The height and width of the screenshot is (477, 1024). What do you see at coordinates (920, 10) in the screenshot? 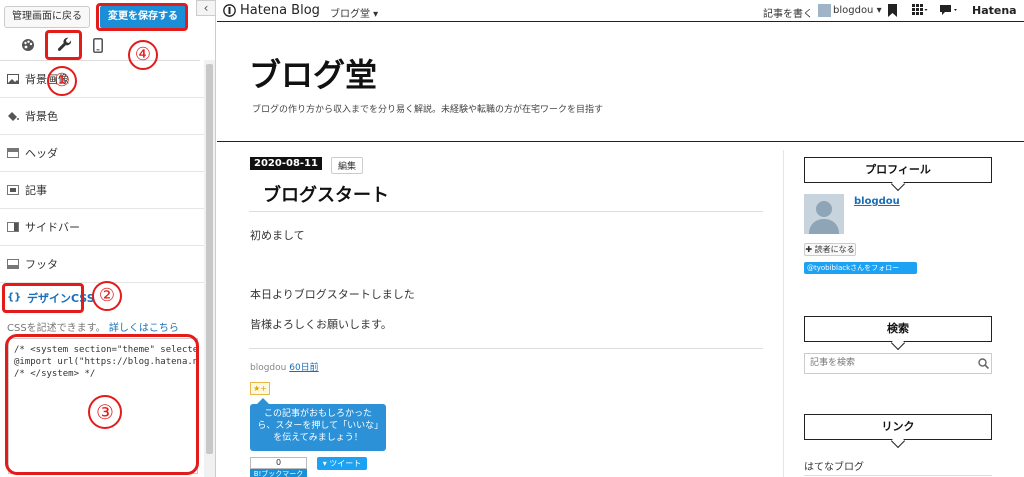
I see `apps-grid-icon` at bounding box center [920, 10].